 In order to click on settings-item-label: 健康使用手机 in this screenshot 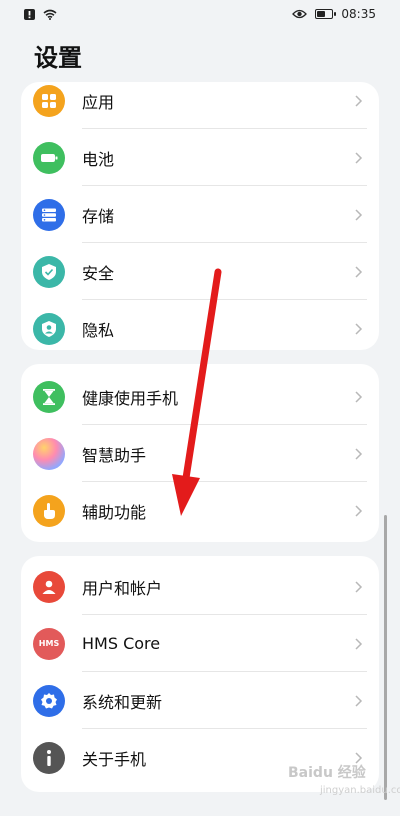, I will do `click(130, 398)`.